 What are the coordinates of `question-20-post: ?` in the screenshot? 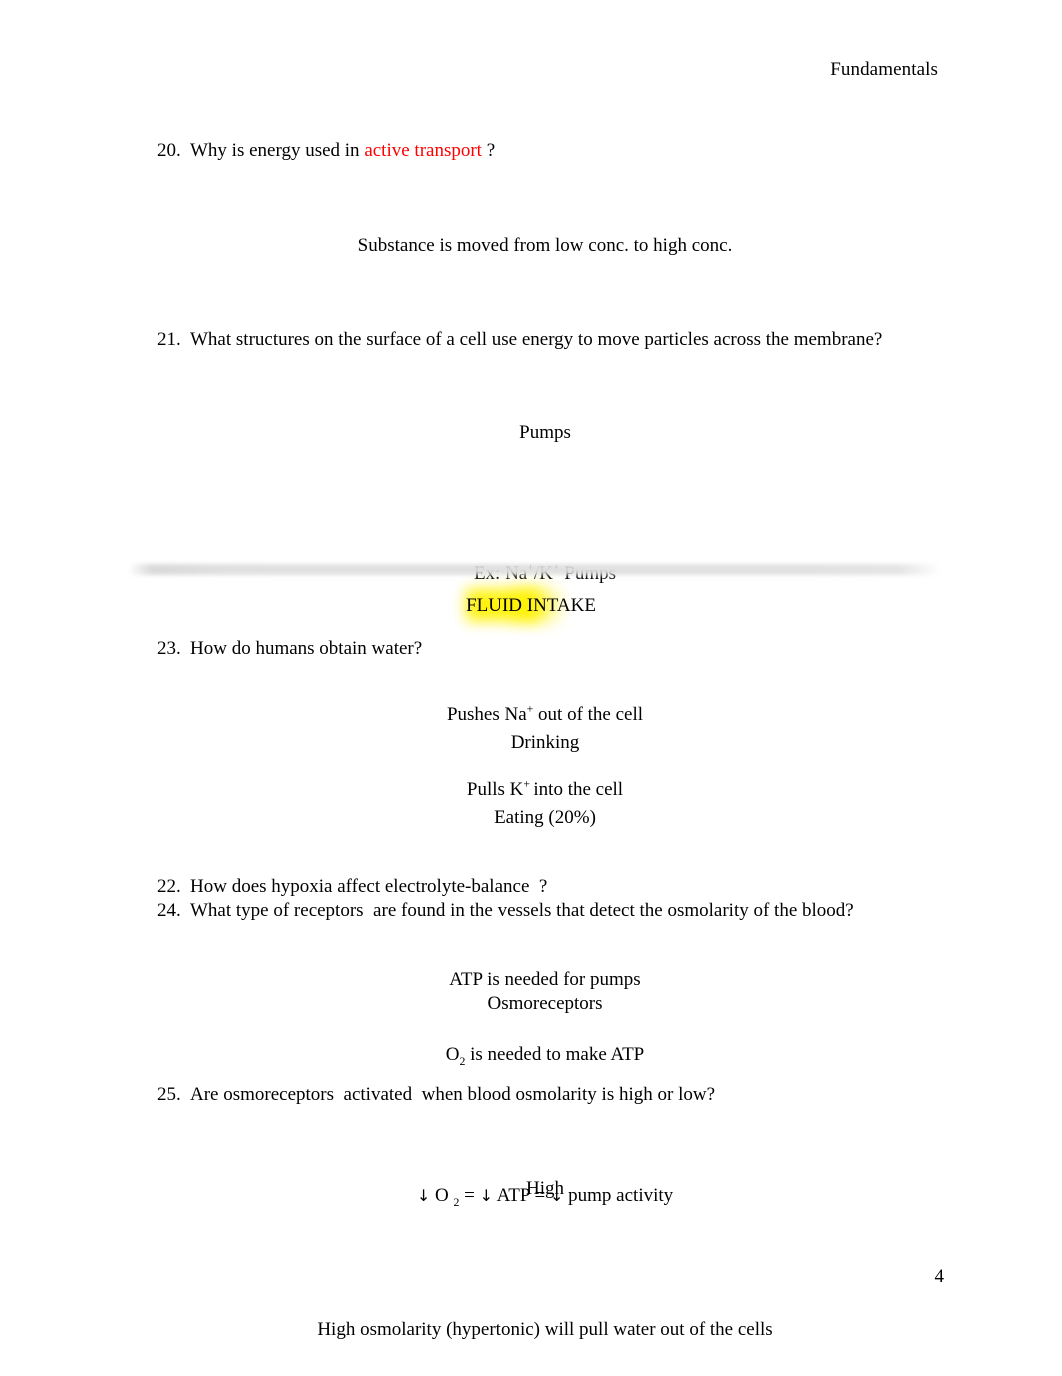 It's located at (488, 150).